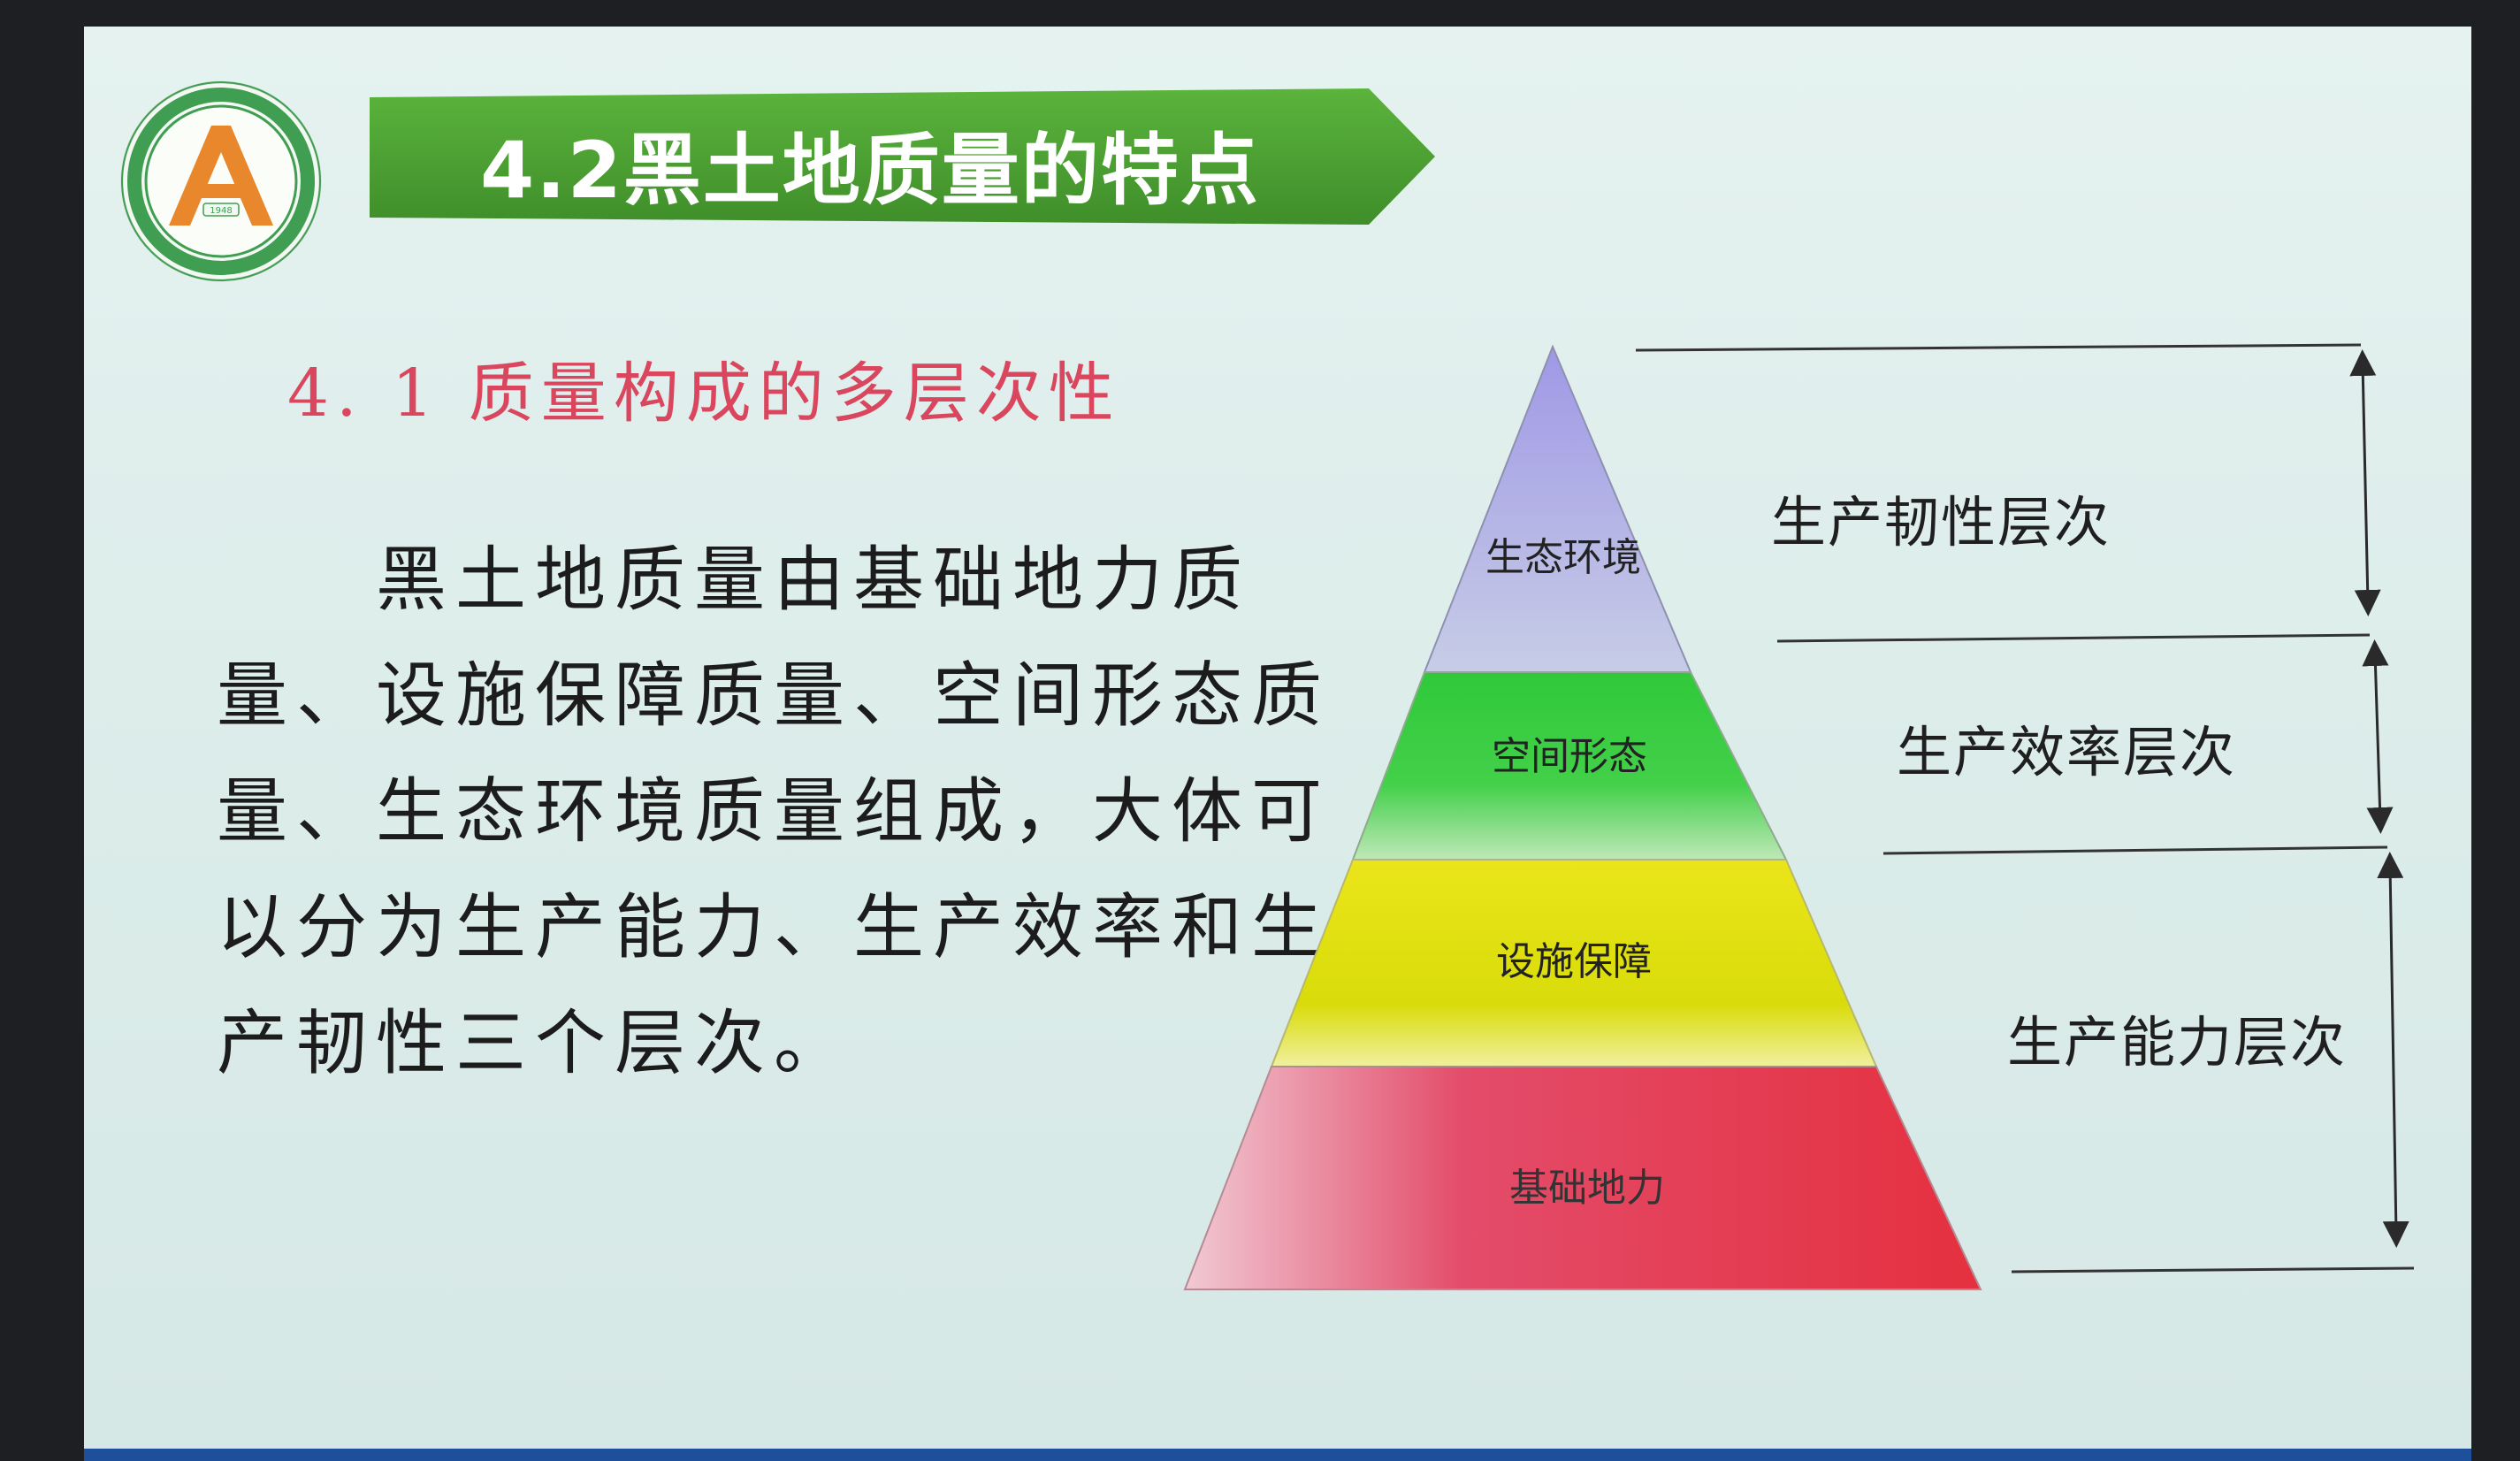 The height and width of the screenshot is (1461, 2520). Describe the element at coordinates (2213, 1270) in the screenshot. I see `divider-line-bottom` at that location.